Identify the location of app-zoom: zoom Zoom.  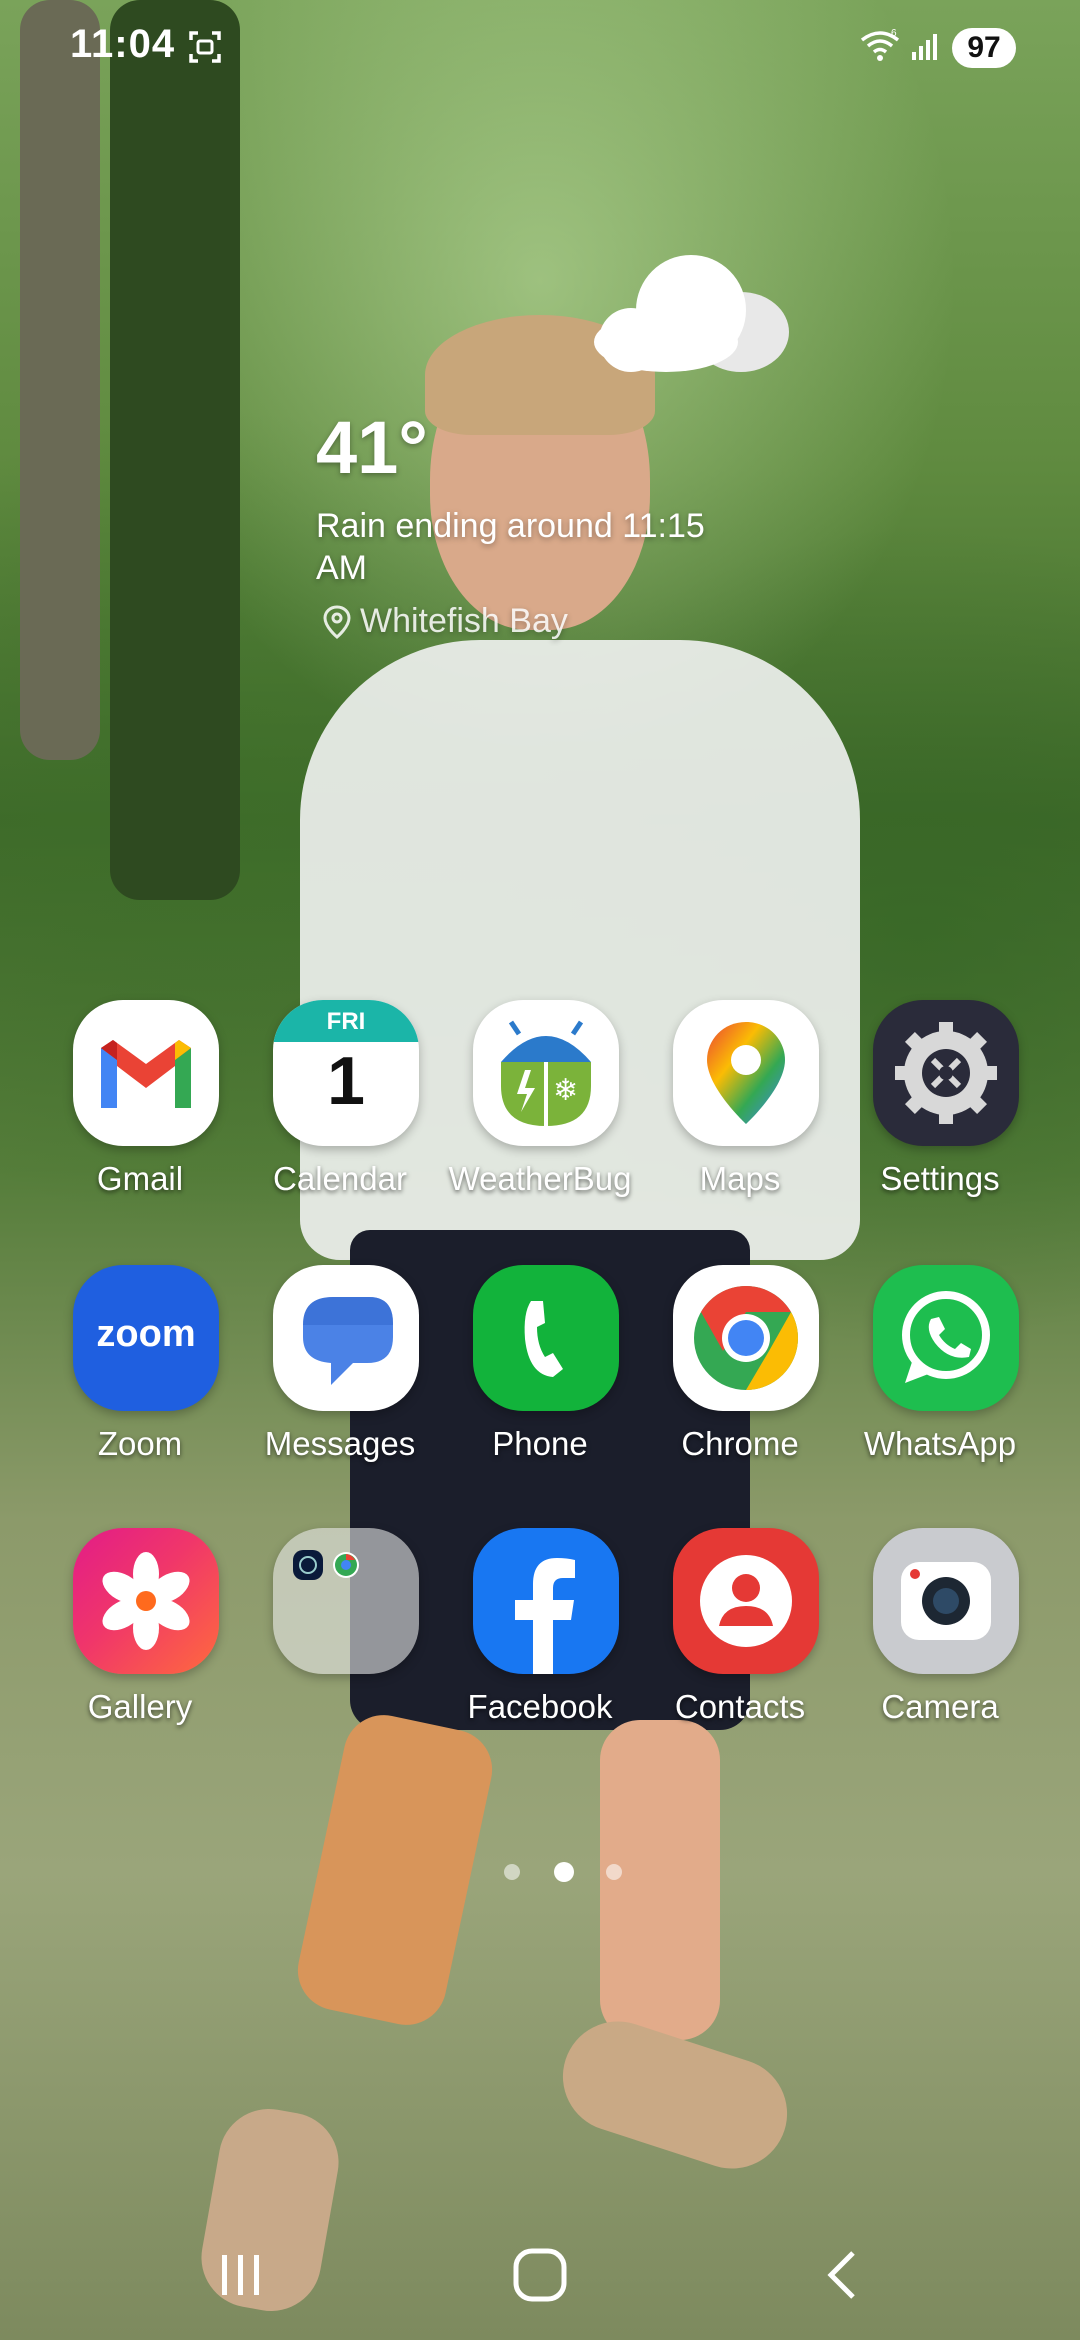
(140, 1380).